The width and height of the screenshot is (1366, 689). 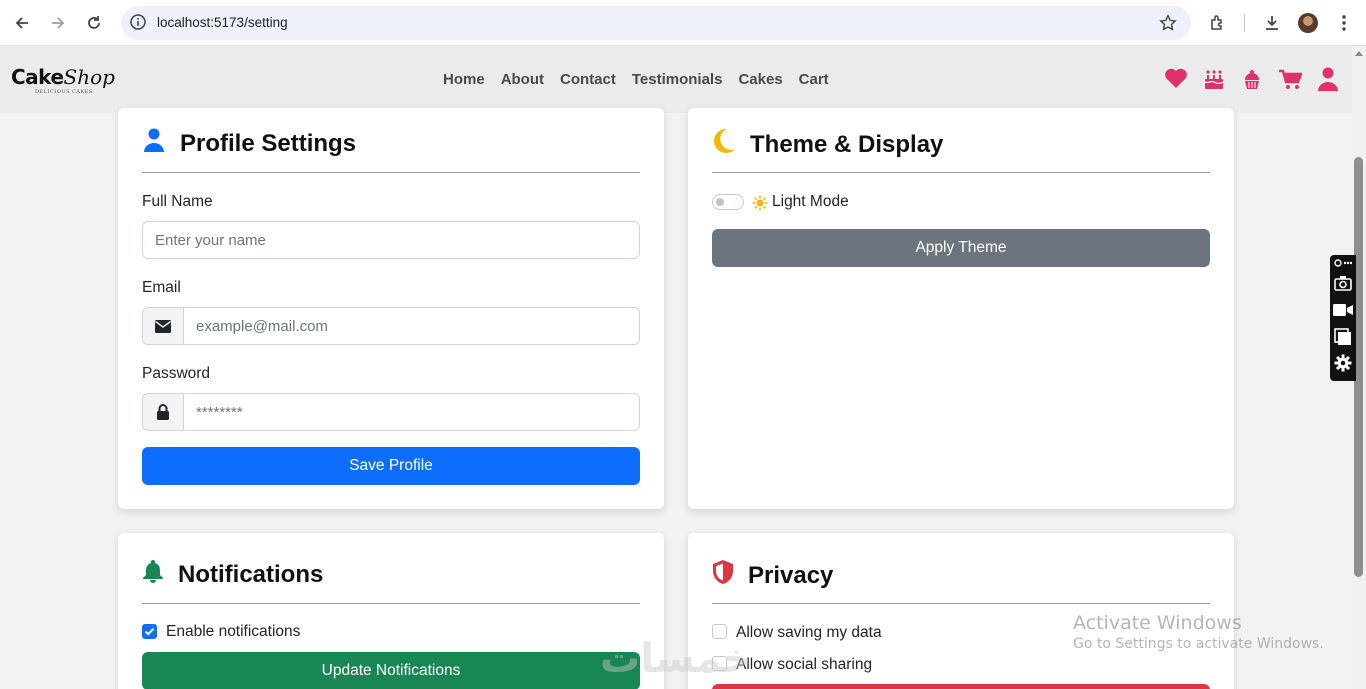 I want to click on logo: CakeShop DELICIOUS CAKES, so click(x=63, y=82).